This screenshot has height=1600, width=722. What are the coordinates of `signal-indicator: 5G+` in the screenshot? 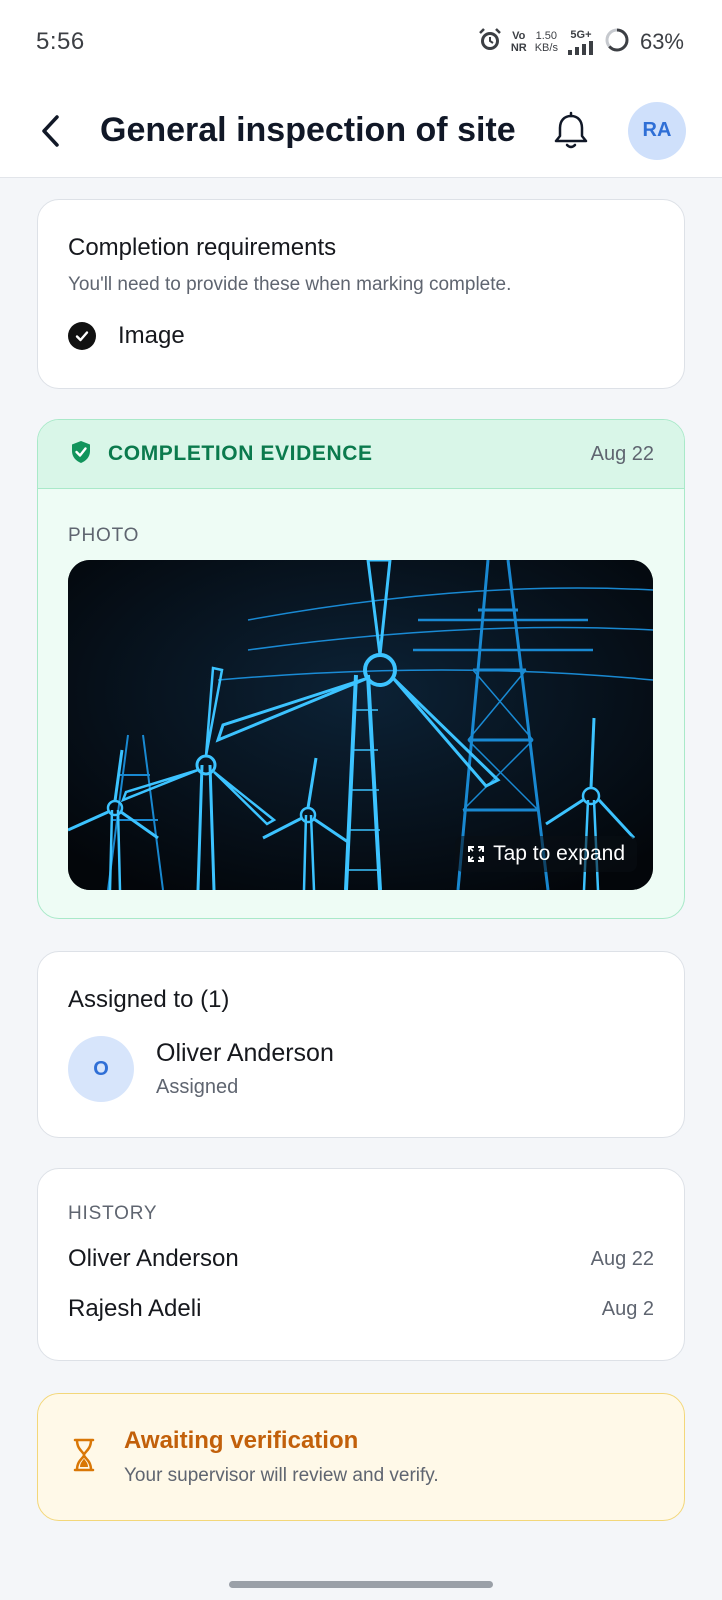 It's located at (581, 42).